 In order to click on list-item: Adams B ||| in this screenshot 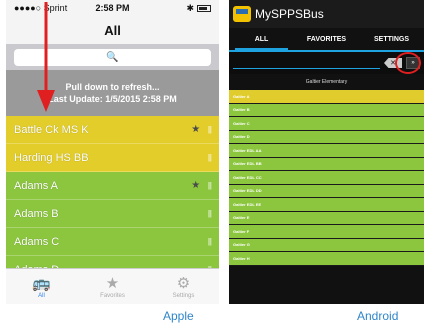, I will do `click(112, 214)`.